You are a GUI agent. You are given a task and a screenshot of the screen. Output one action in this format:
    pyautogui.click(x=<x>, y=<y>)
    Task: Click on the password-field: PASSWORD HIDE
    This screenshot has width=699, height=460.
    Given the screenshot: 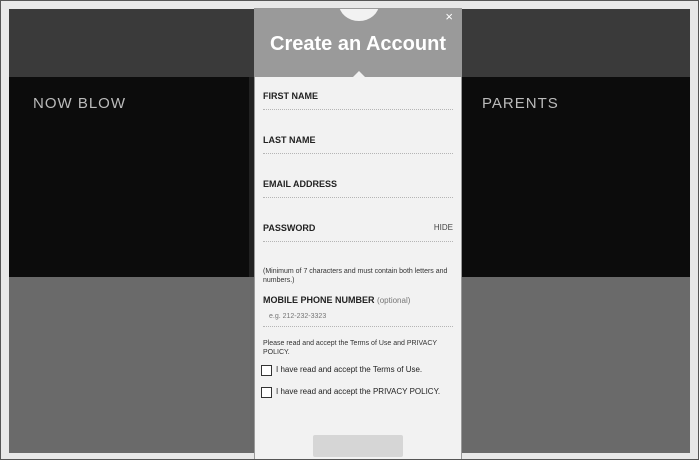 What is the action you would take?
    pyautogui.click(x=358, y=228)
    